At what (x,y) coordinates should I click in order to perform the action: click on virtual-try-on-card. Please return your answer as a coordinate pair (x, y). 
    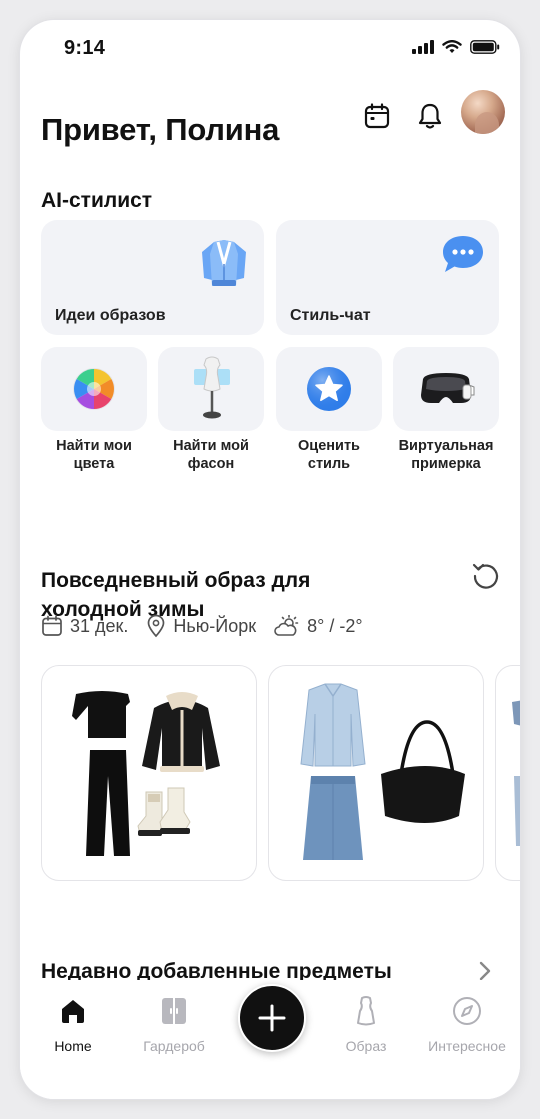
    Looking at the image, I should click on (446, 389).